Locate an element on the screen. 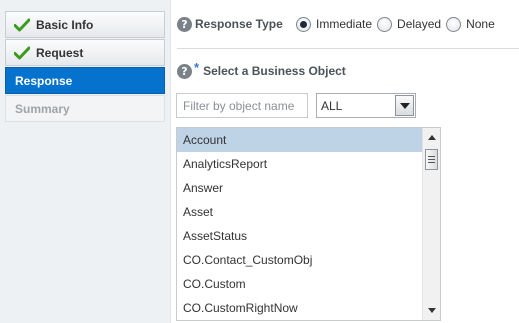 The width and height of the screenshot is (519, 323). scroll-down-arrow-icon is located at coordinates (431, 310).